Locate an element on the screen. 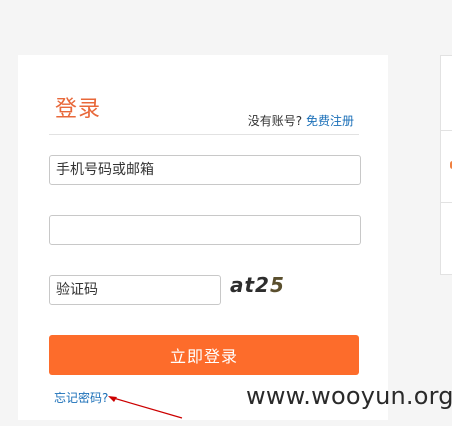 This screenshot has height=426, width=452. captcha-text-tail: 5 is located at coordinates (277, 285).